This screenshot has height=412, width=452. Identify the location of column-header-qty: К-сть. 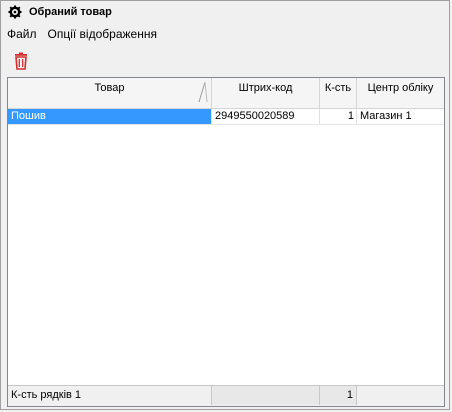
(338, 93).